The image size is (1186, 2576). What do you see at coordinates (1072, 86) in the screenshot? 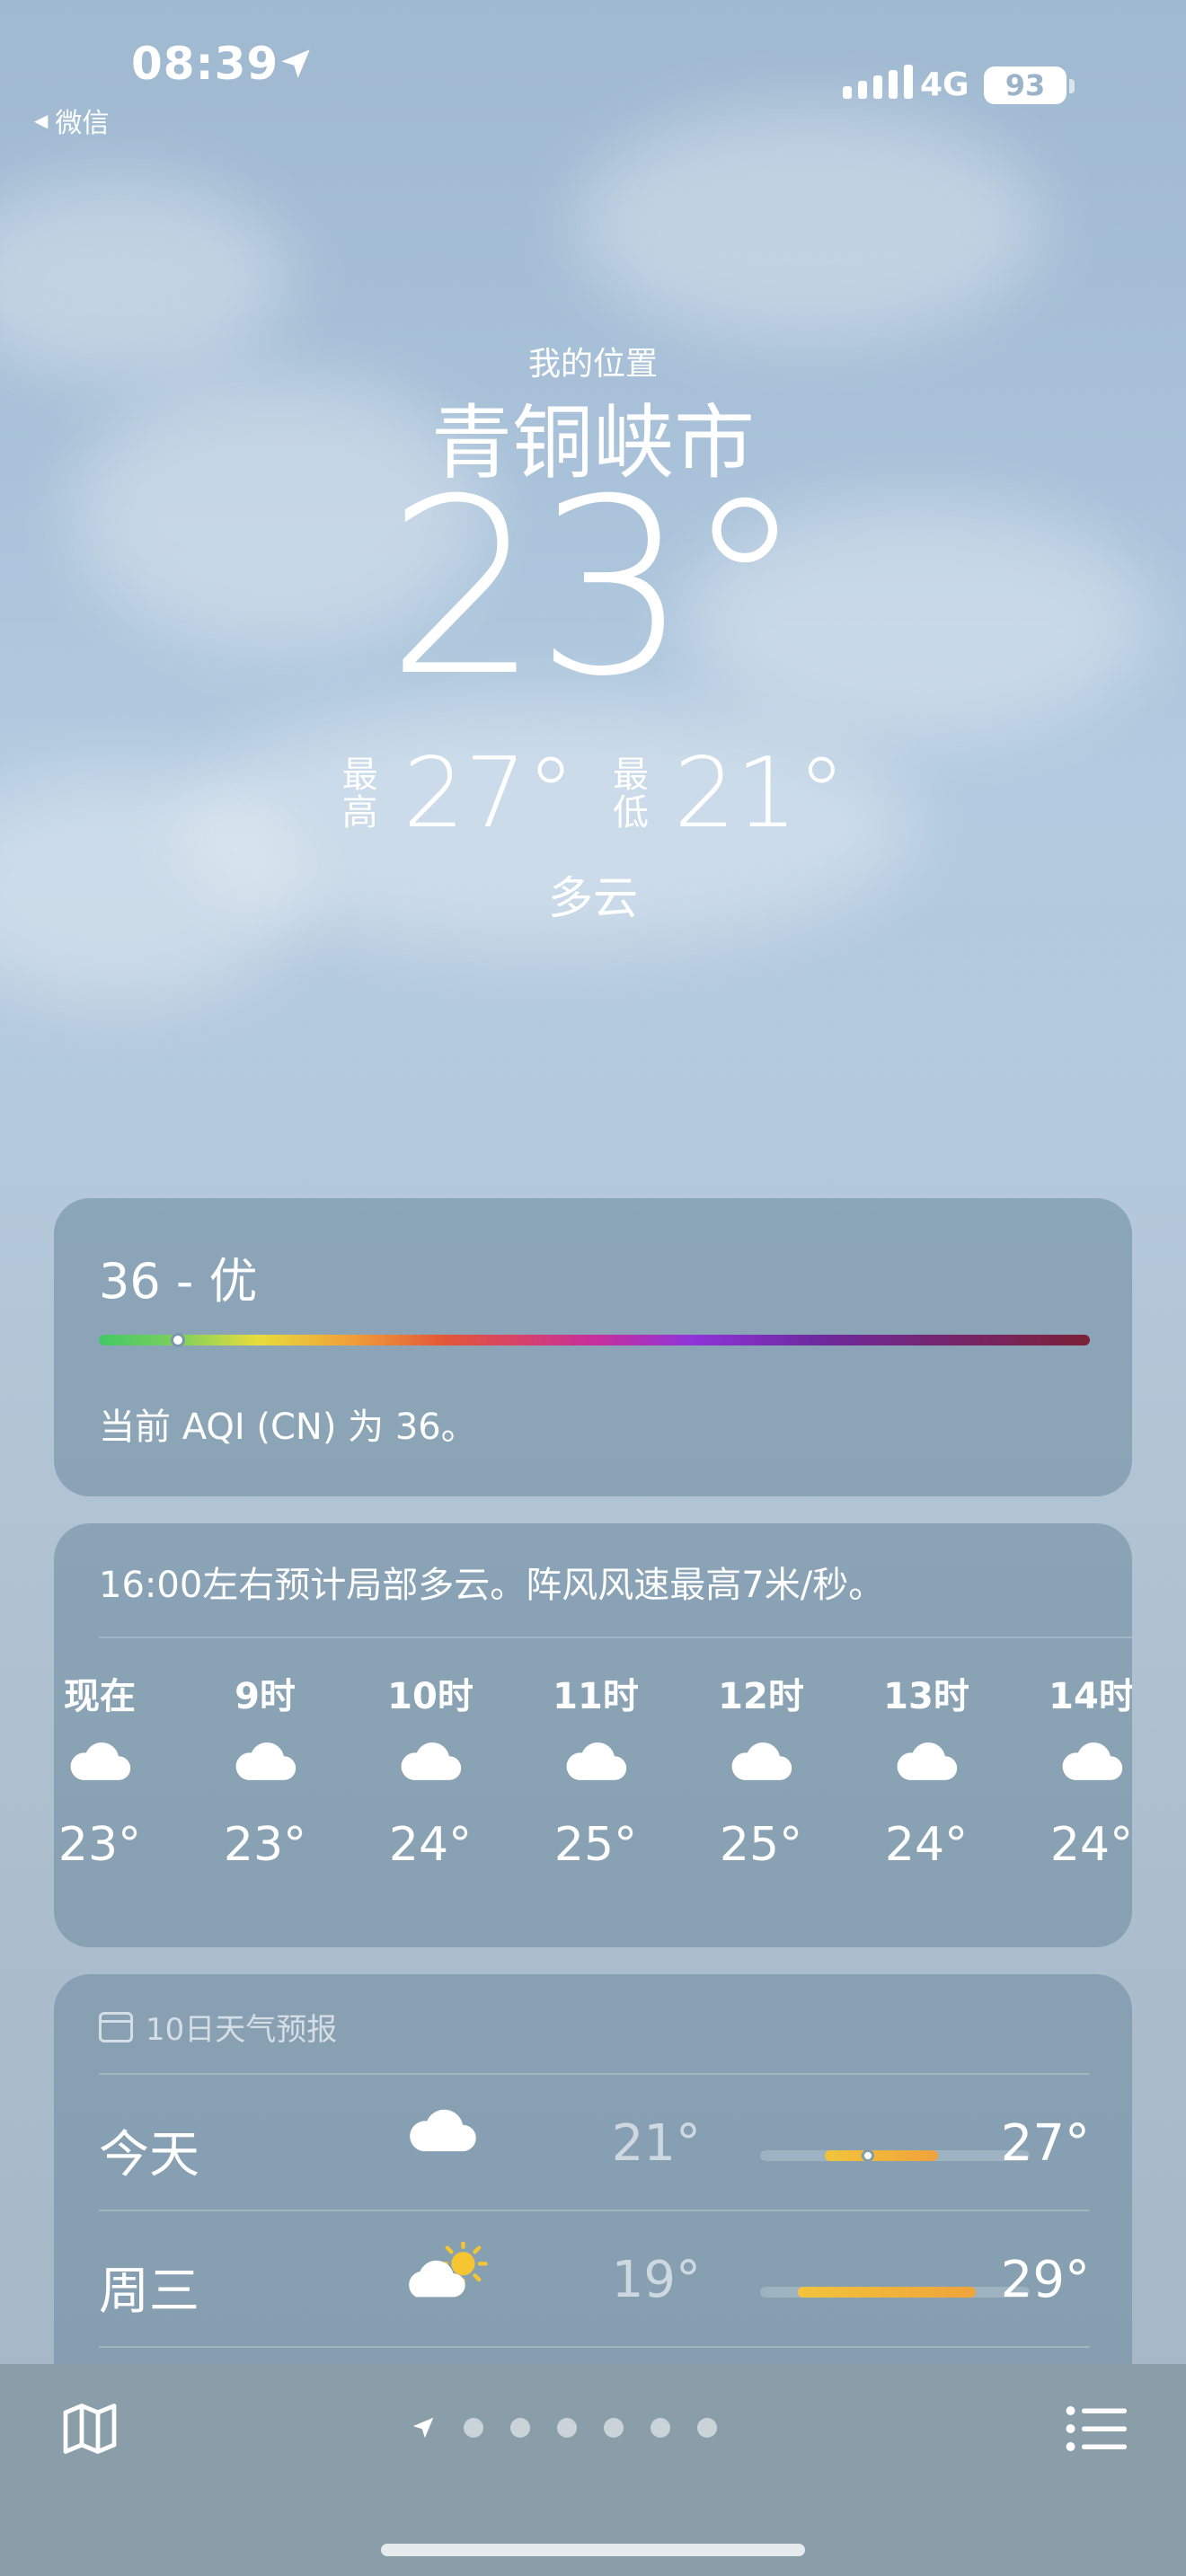
I see `battery-nub` at bounding box center [1072, 86].